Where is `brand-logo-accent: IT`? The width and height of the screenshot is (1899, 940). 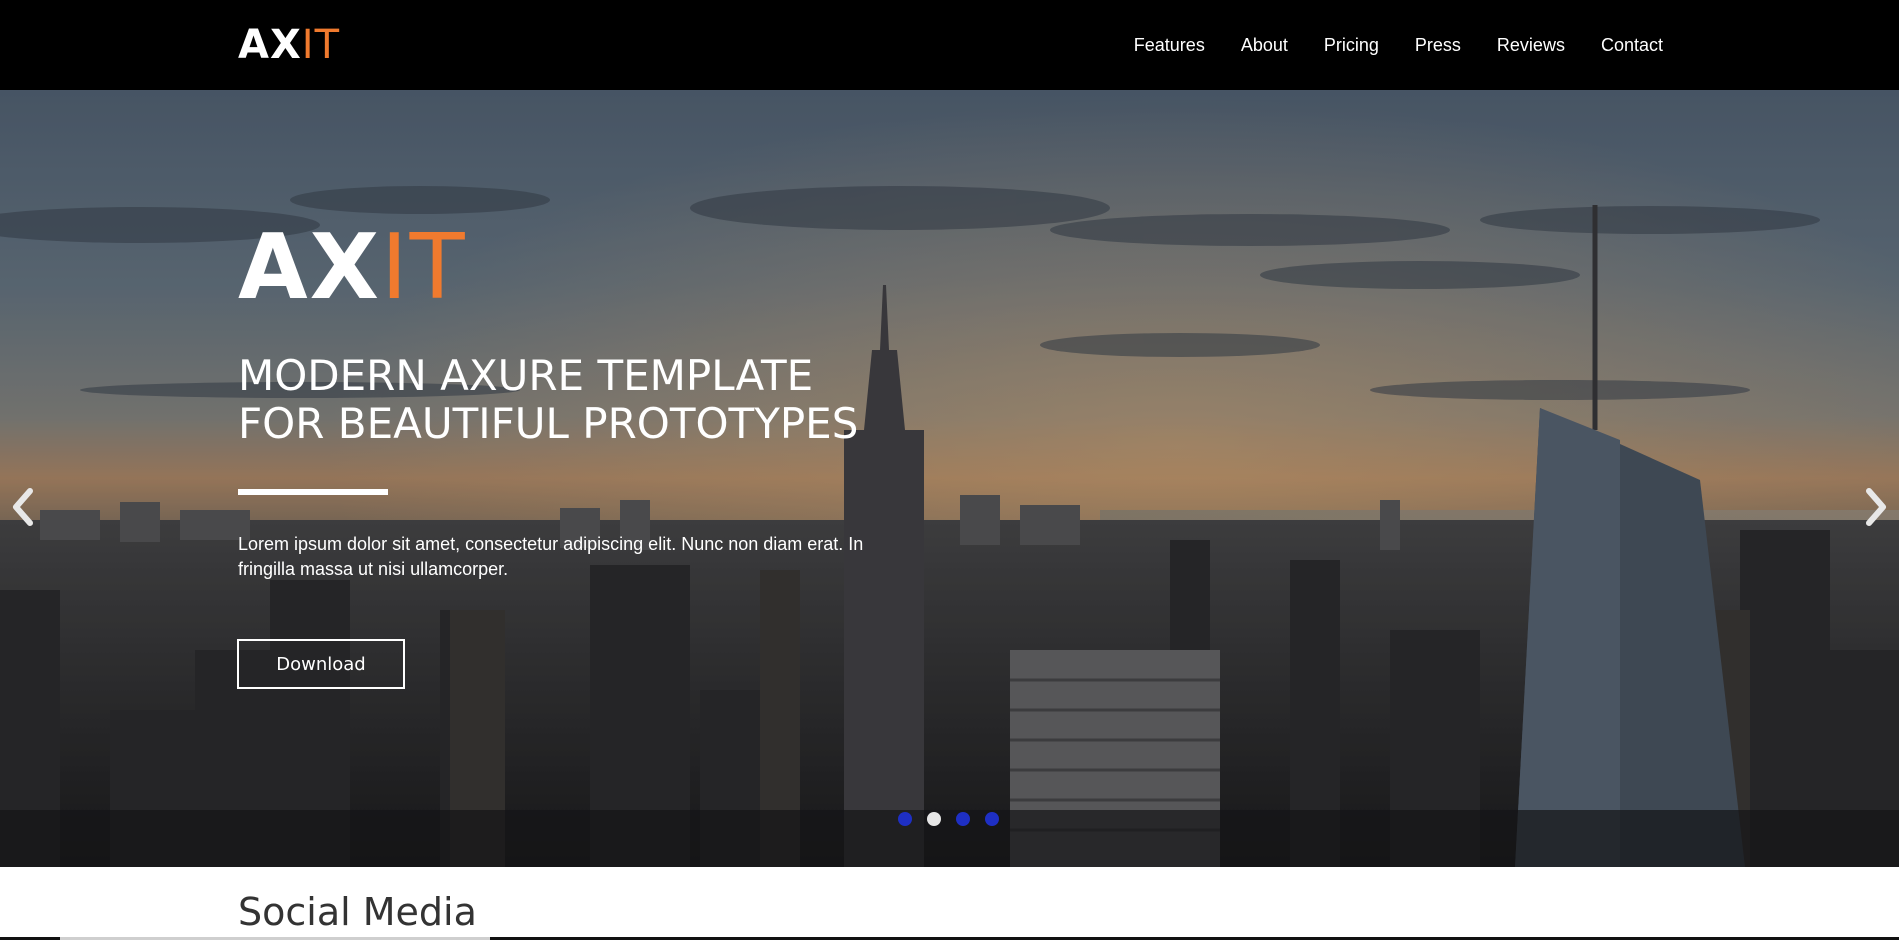 brand-logo-accent: IT is located at coordinates (321, 45).